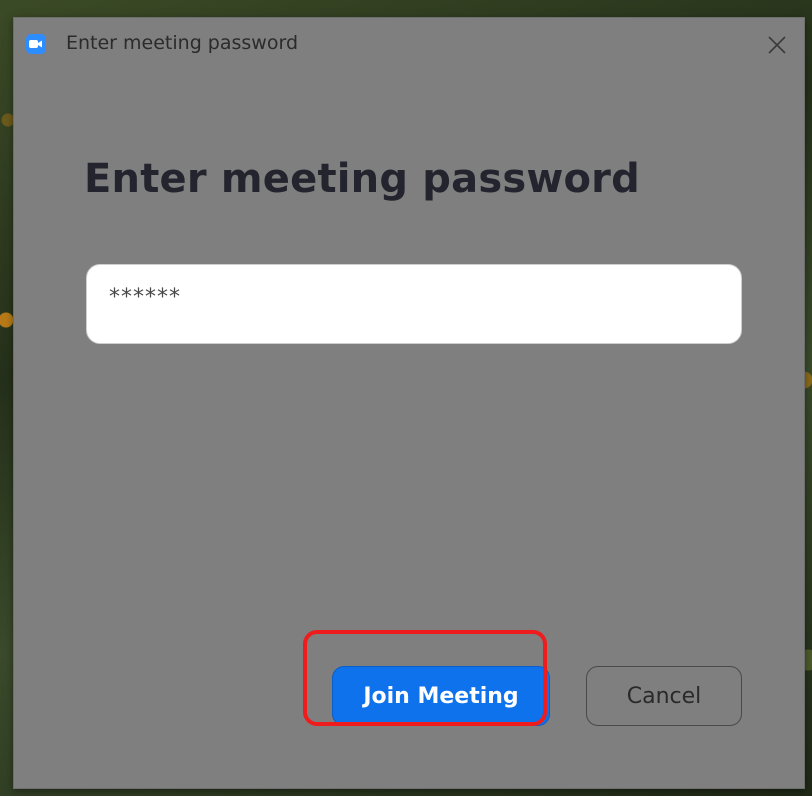  I want to click on close-icon, so click(777, 45).